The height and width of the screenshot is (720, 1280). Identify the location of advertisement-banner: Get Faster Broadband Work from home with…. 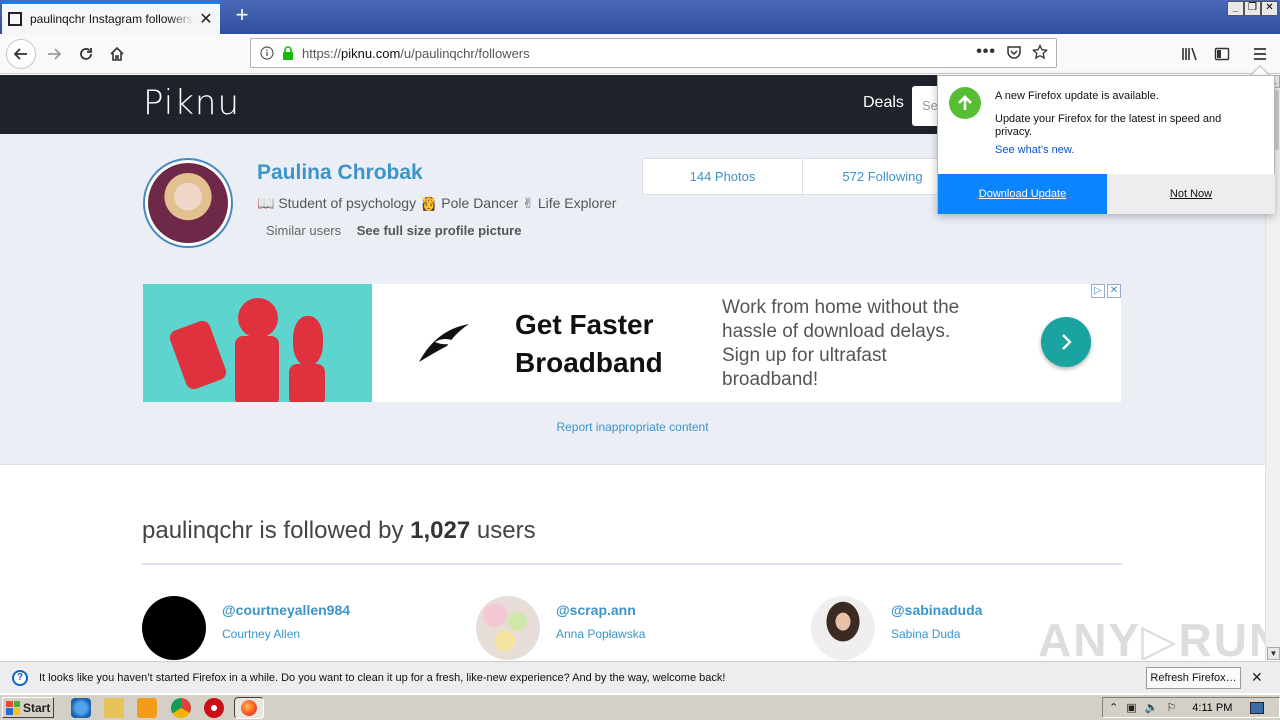
(632, 343).